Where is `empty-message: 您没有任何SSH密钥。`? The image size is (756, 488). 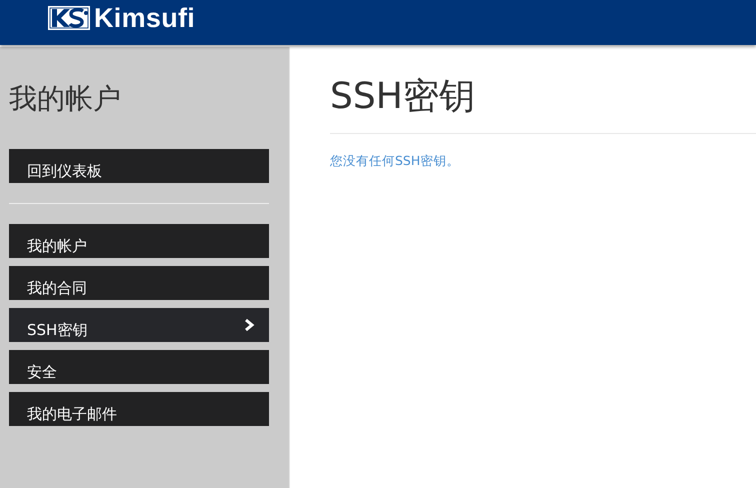 empty-message: 您没有任何SSH密钥。 is located at coordinates (395, 161).